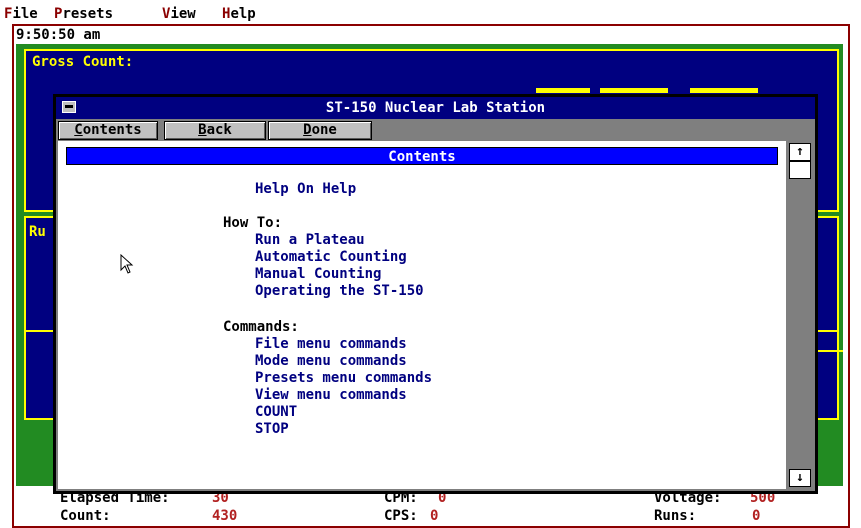  What do you see at coordinates (58, 35) in the screenshot?
I see `clock: 9:50:50 am` at bounding box center [58, 35].